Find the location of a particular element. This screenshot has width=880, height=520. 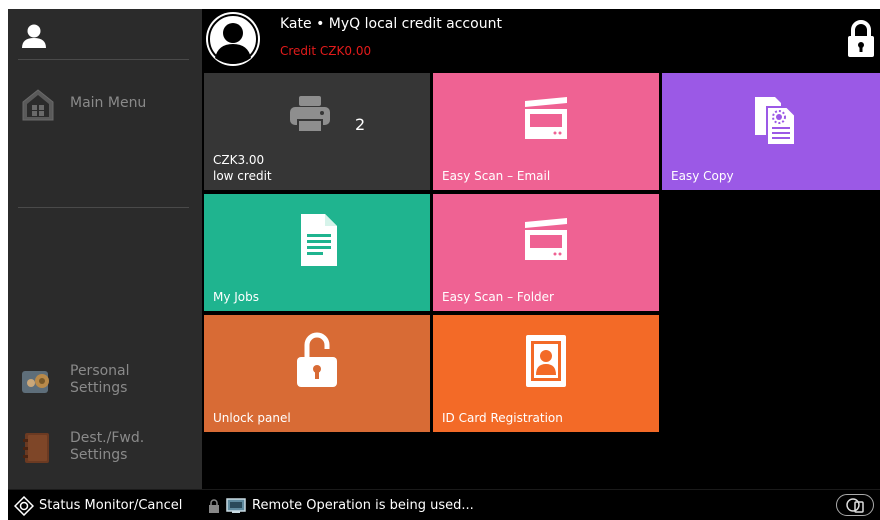

easy-copy-tile: Easy Copy is located at coordinates (771, 131).